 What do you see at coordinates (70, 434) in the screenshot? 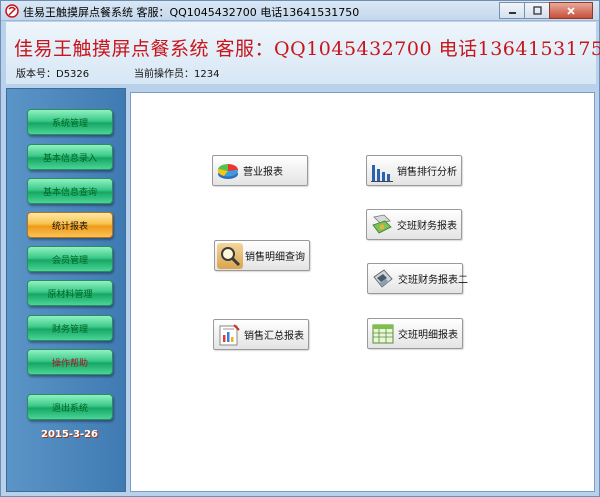
I see `sidebar-date: 2015-3-26` at bounding box center [70, 434].